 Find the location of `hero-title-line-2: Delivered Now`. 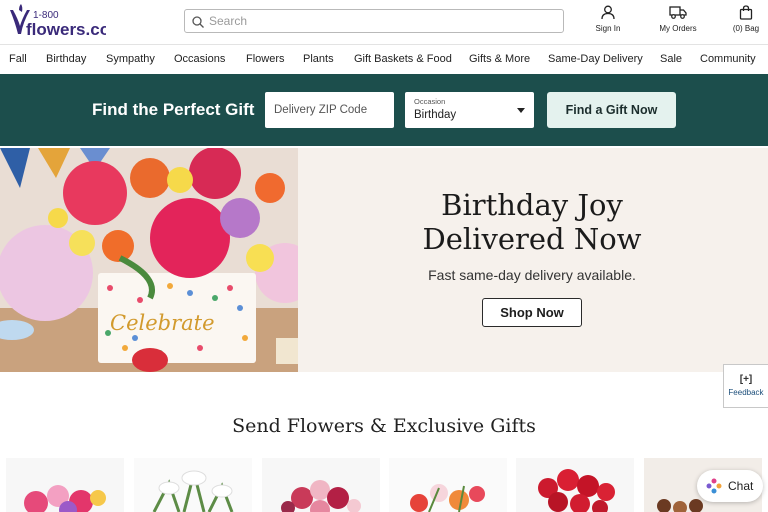

hero-title-line-2: Delivered Now is located at coordinates (532, 239).